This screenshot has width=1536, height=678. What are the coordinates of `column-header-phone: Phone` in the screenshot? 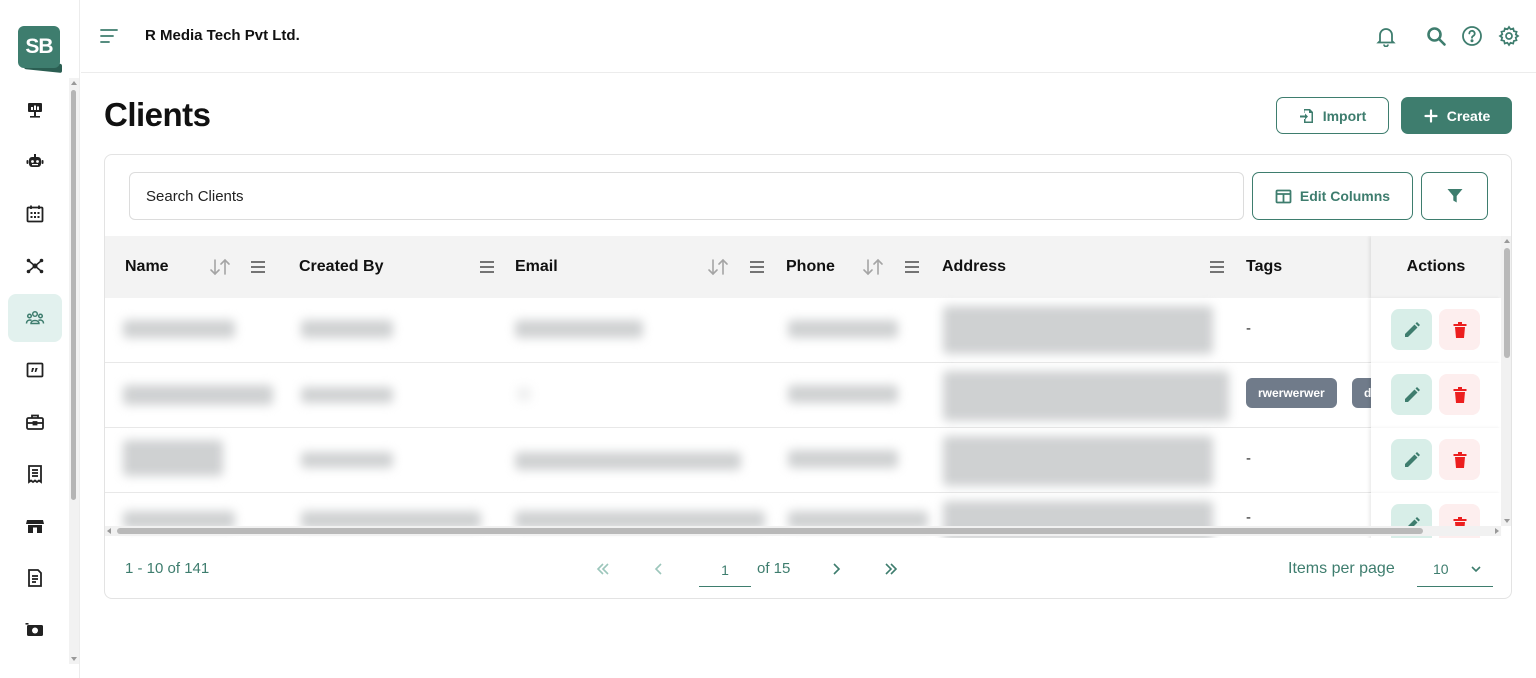 It's located at (861, 267).